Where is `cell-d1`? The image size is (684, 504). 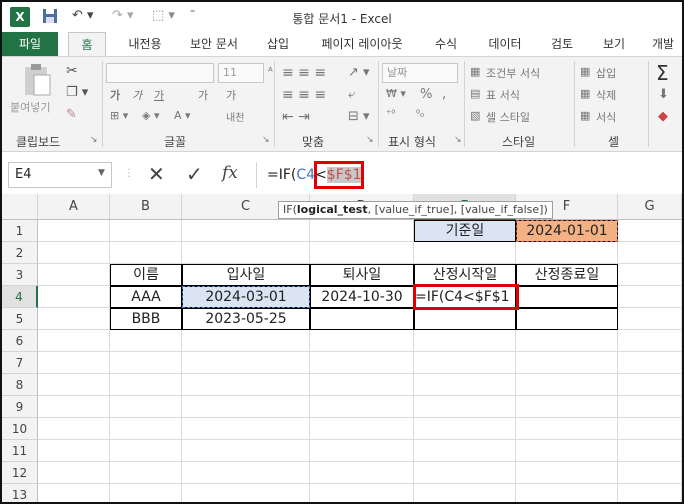 cell-d1 is located at coordinates (362, 231).